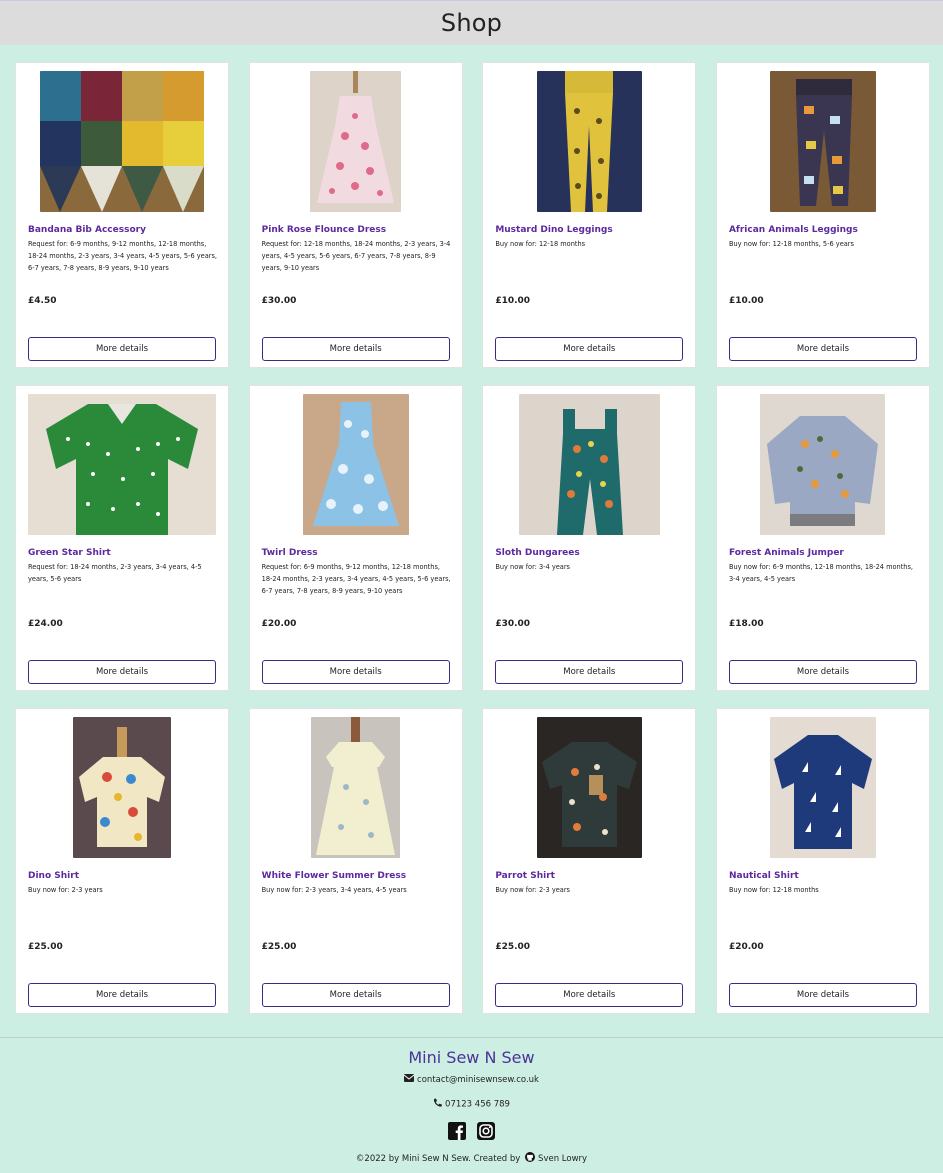 This screenshot has height=1173, width=943. What do you see at coordinates (591, 230) in the screenshot?
I see `product-title: Mustard Dino Leggings` at bounding box center [591, 230].